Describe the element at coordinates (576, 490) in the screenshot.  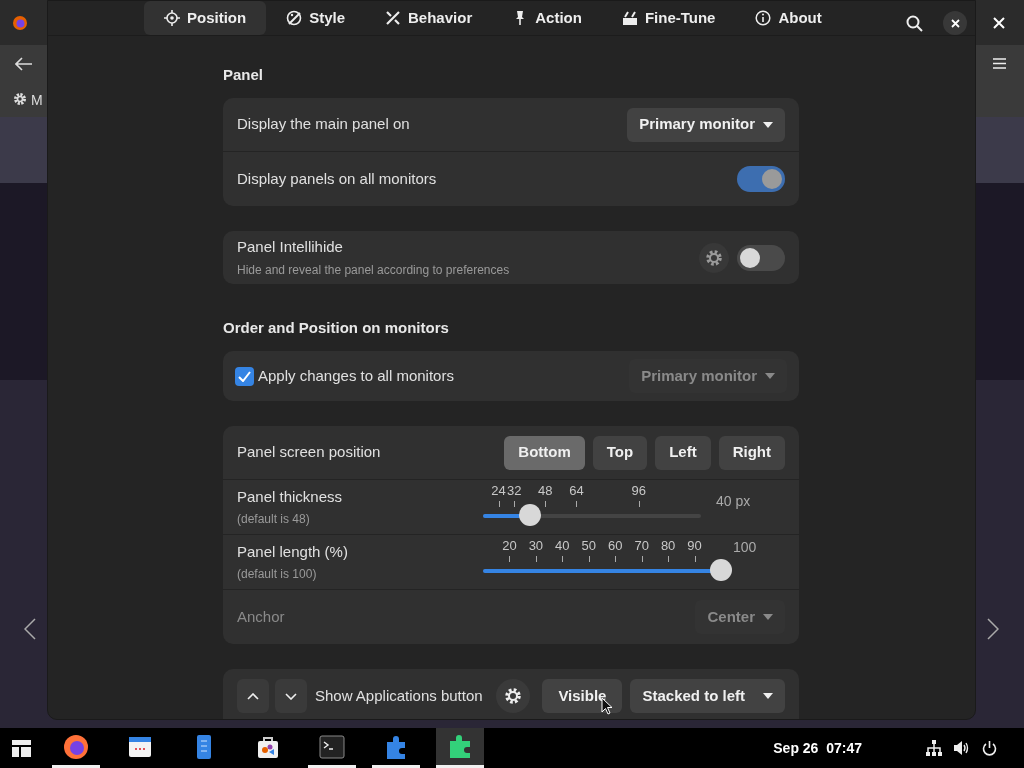
I see `tick-label: 64` at that location.